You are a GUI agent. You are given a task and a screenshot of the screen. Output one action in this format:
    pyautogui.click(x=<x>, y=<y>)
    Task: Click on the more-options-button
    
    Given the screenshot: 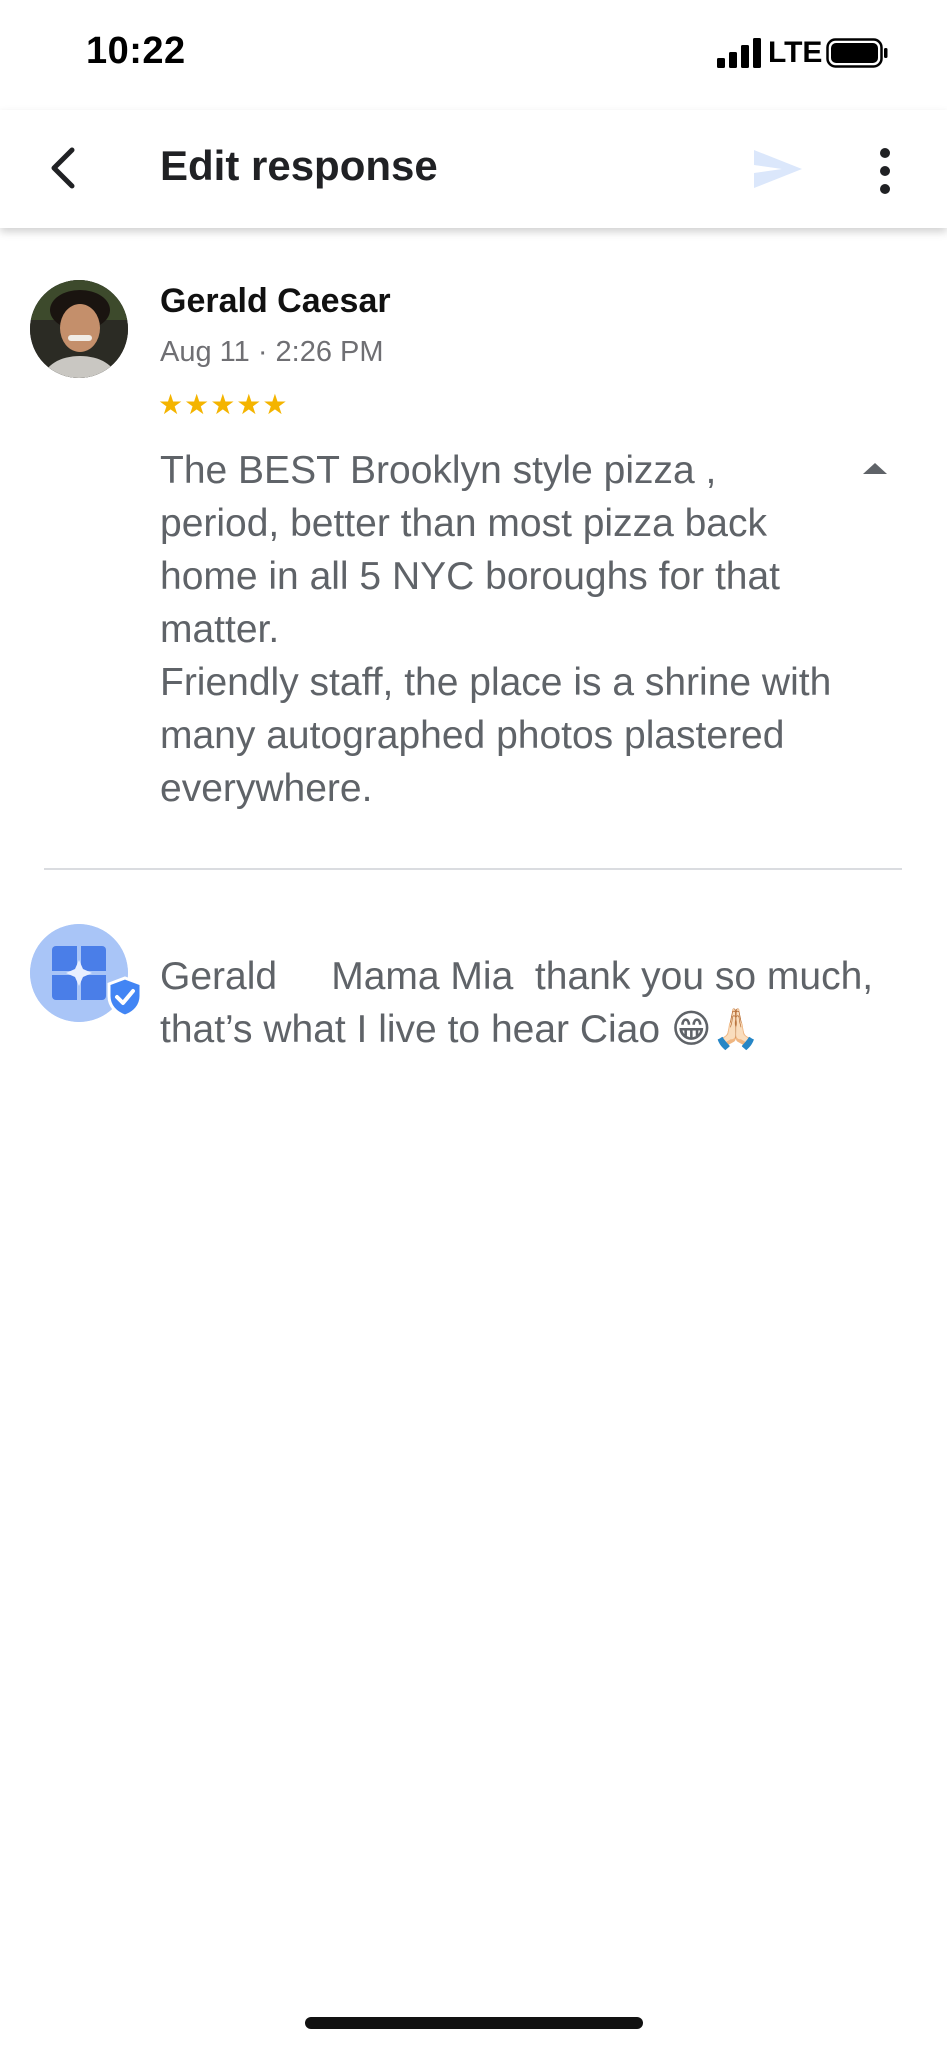 What is the action you would take?
    pyautogui.click(x=885, y=171)
    